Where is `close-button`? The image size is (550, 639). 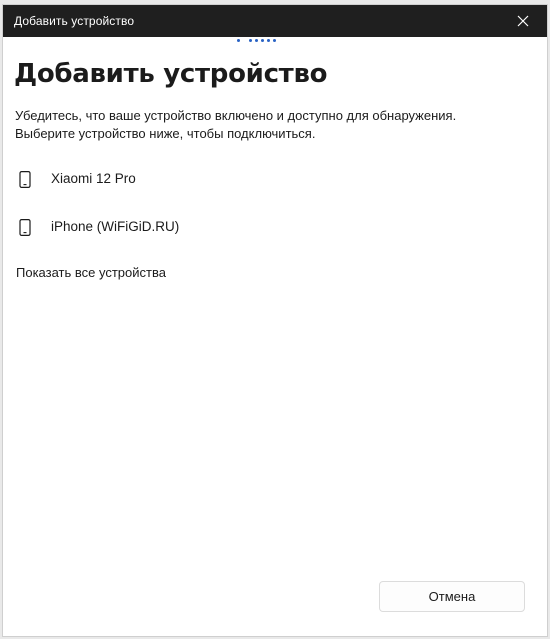
close-button is located at coordinates (523, 21).